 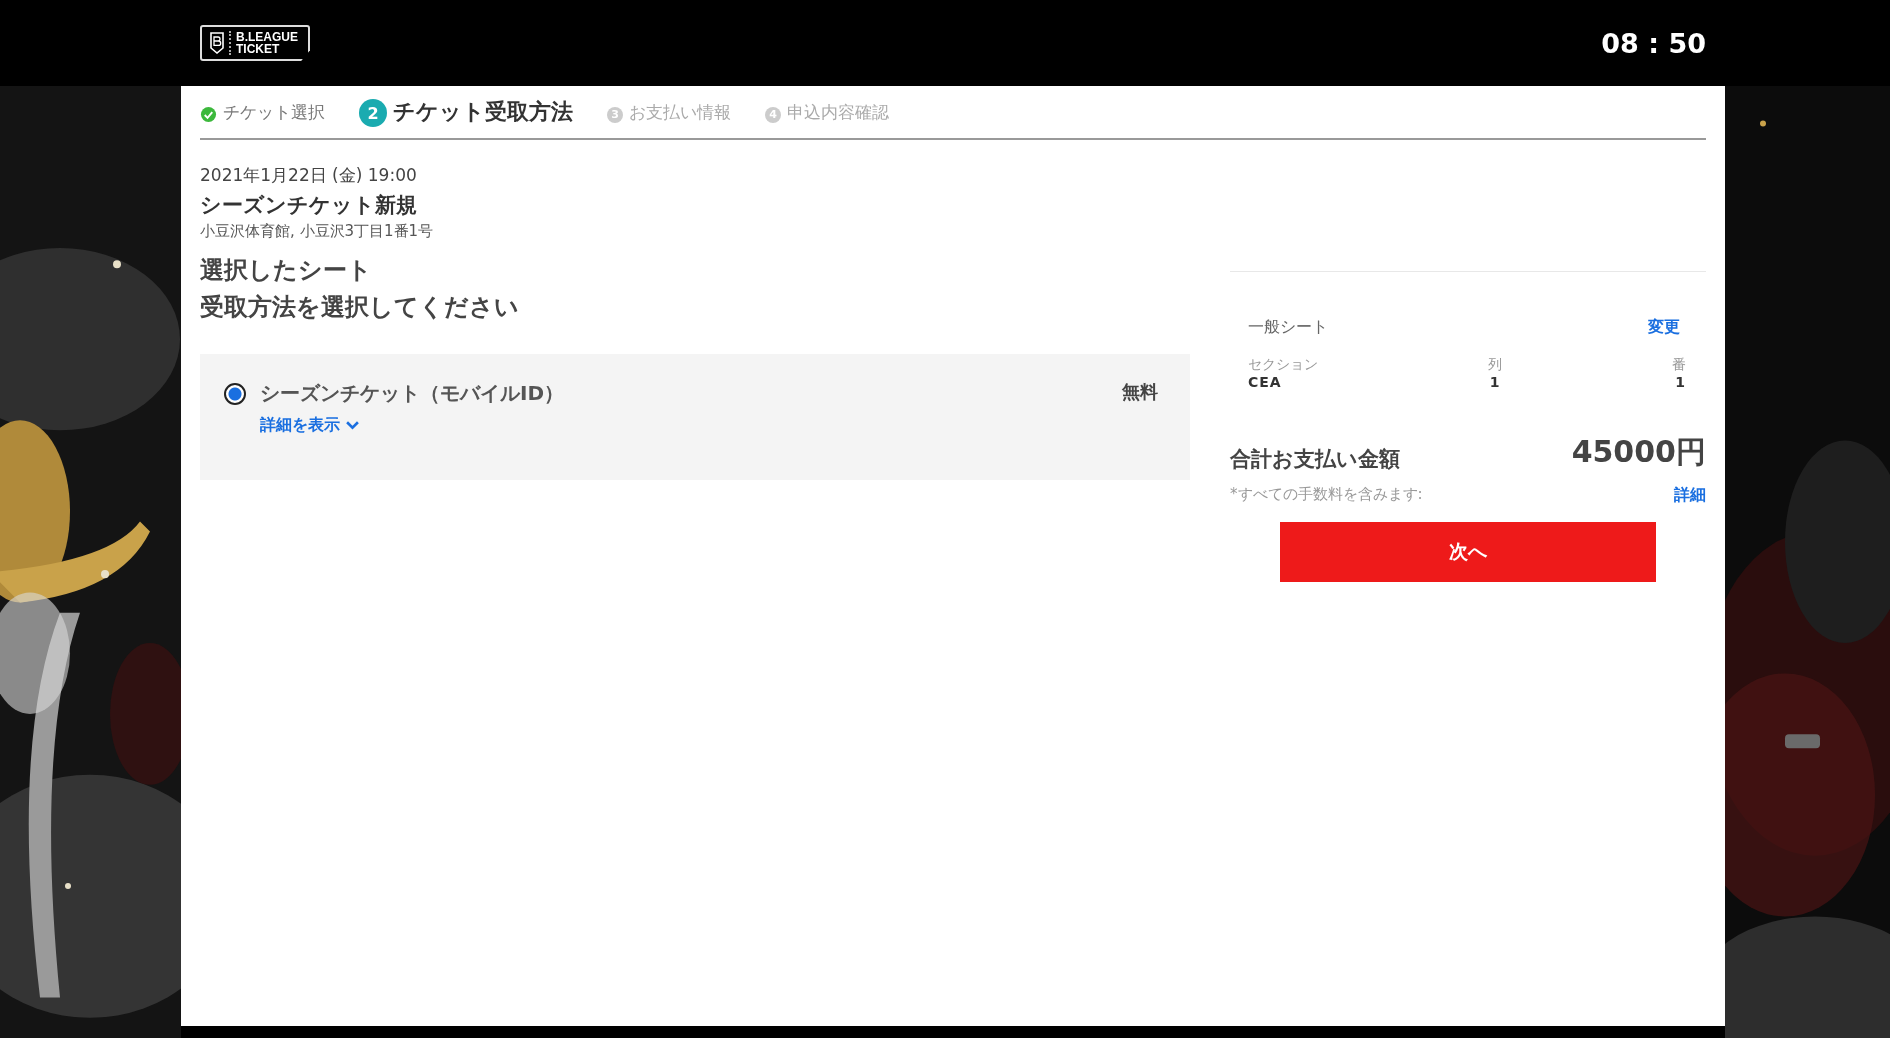 What do you see at coordinates (352, 425) in the screenshot?
I see `chevron-down-icon` at bounding box center [352, 425].